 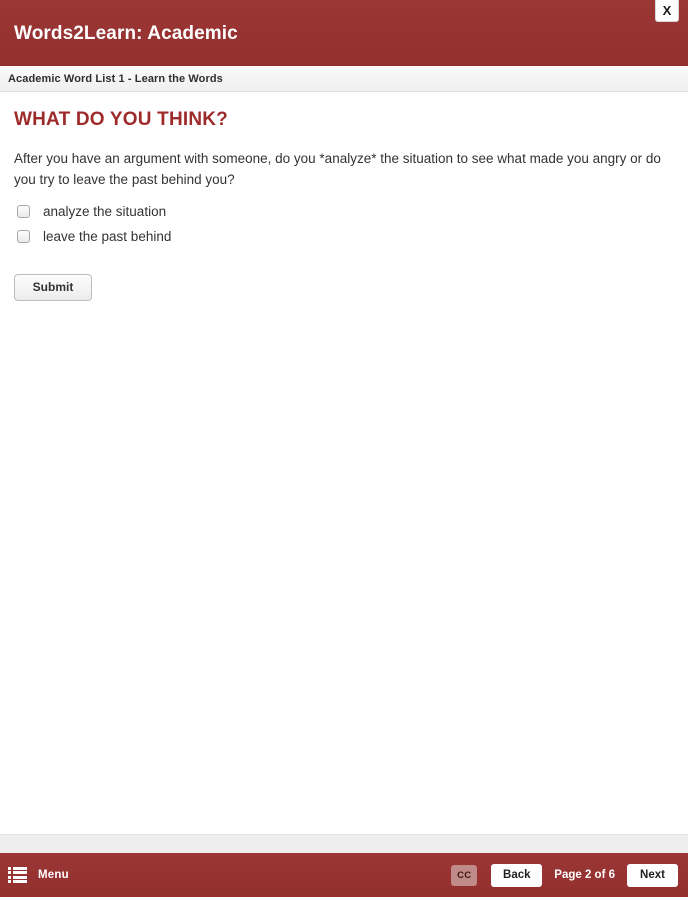 I want to click on back-button: Back, so click(x=517, y=875).